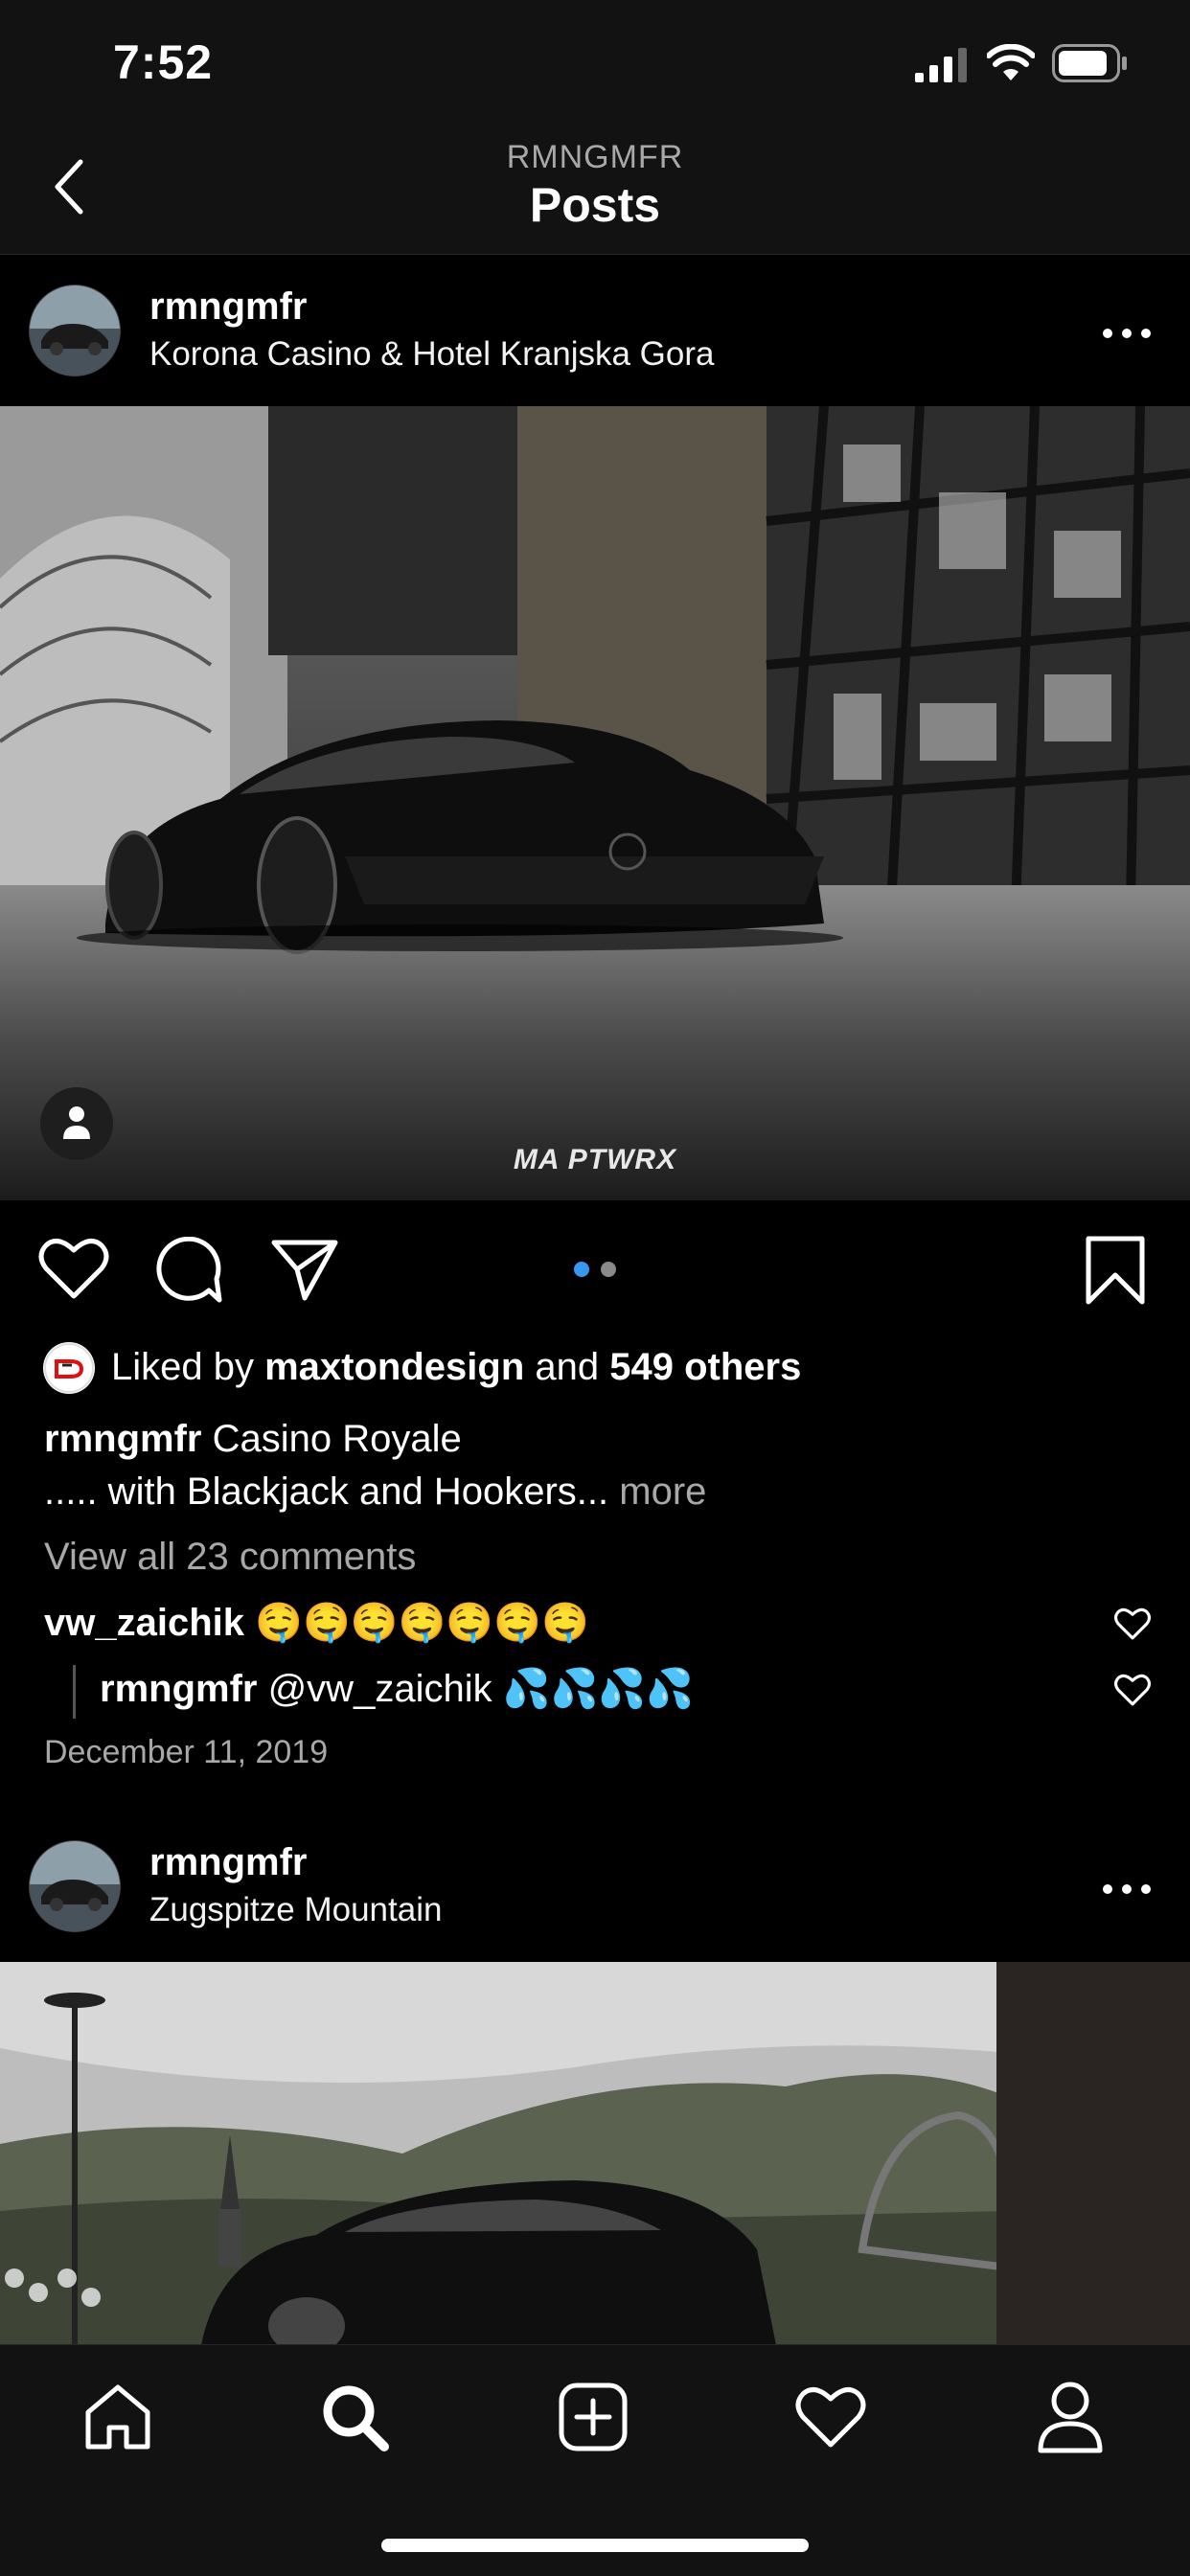 Image resolution: width=1190 pixels, height=2576 pixels. Describe the element at coordinates (422, 1623) in the screenshot. I see `comment-text: 🤤🤤🤤🤤🤤🤤🤤` at that location.